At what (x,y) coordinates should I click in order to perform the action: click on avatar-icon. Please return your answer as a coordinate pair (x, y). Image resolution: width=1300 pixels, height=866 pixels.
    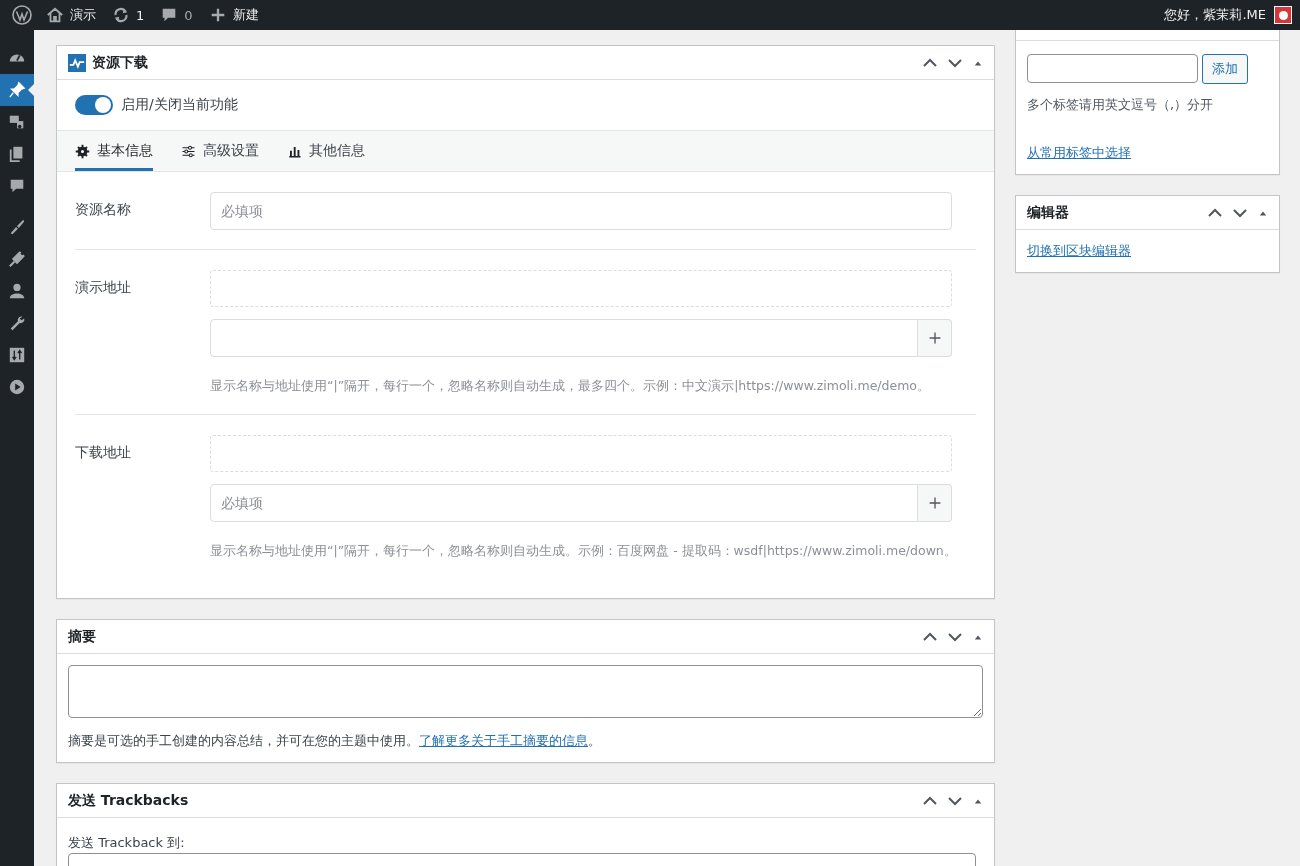
    Looking at the image, I should click on (1283, 15).